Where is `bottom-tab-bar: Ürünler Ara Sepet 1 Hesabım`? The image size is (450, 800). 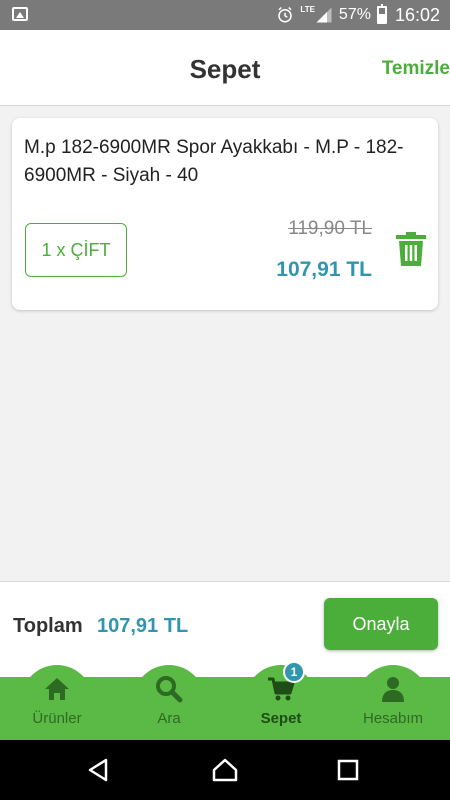 bottom-tab-bar: Ürünler Ara Sepet 1 Hesabım is located at coordinates (225, 700).